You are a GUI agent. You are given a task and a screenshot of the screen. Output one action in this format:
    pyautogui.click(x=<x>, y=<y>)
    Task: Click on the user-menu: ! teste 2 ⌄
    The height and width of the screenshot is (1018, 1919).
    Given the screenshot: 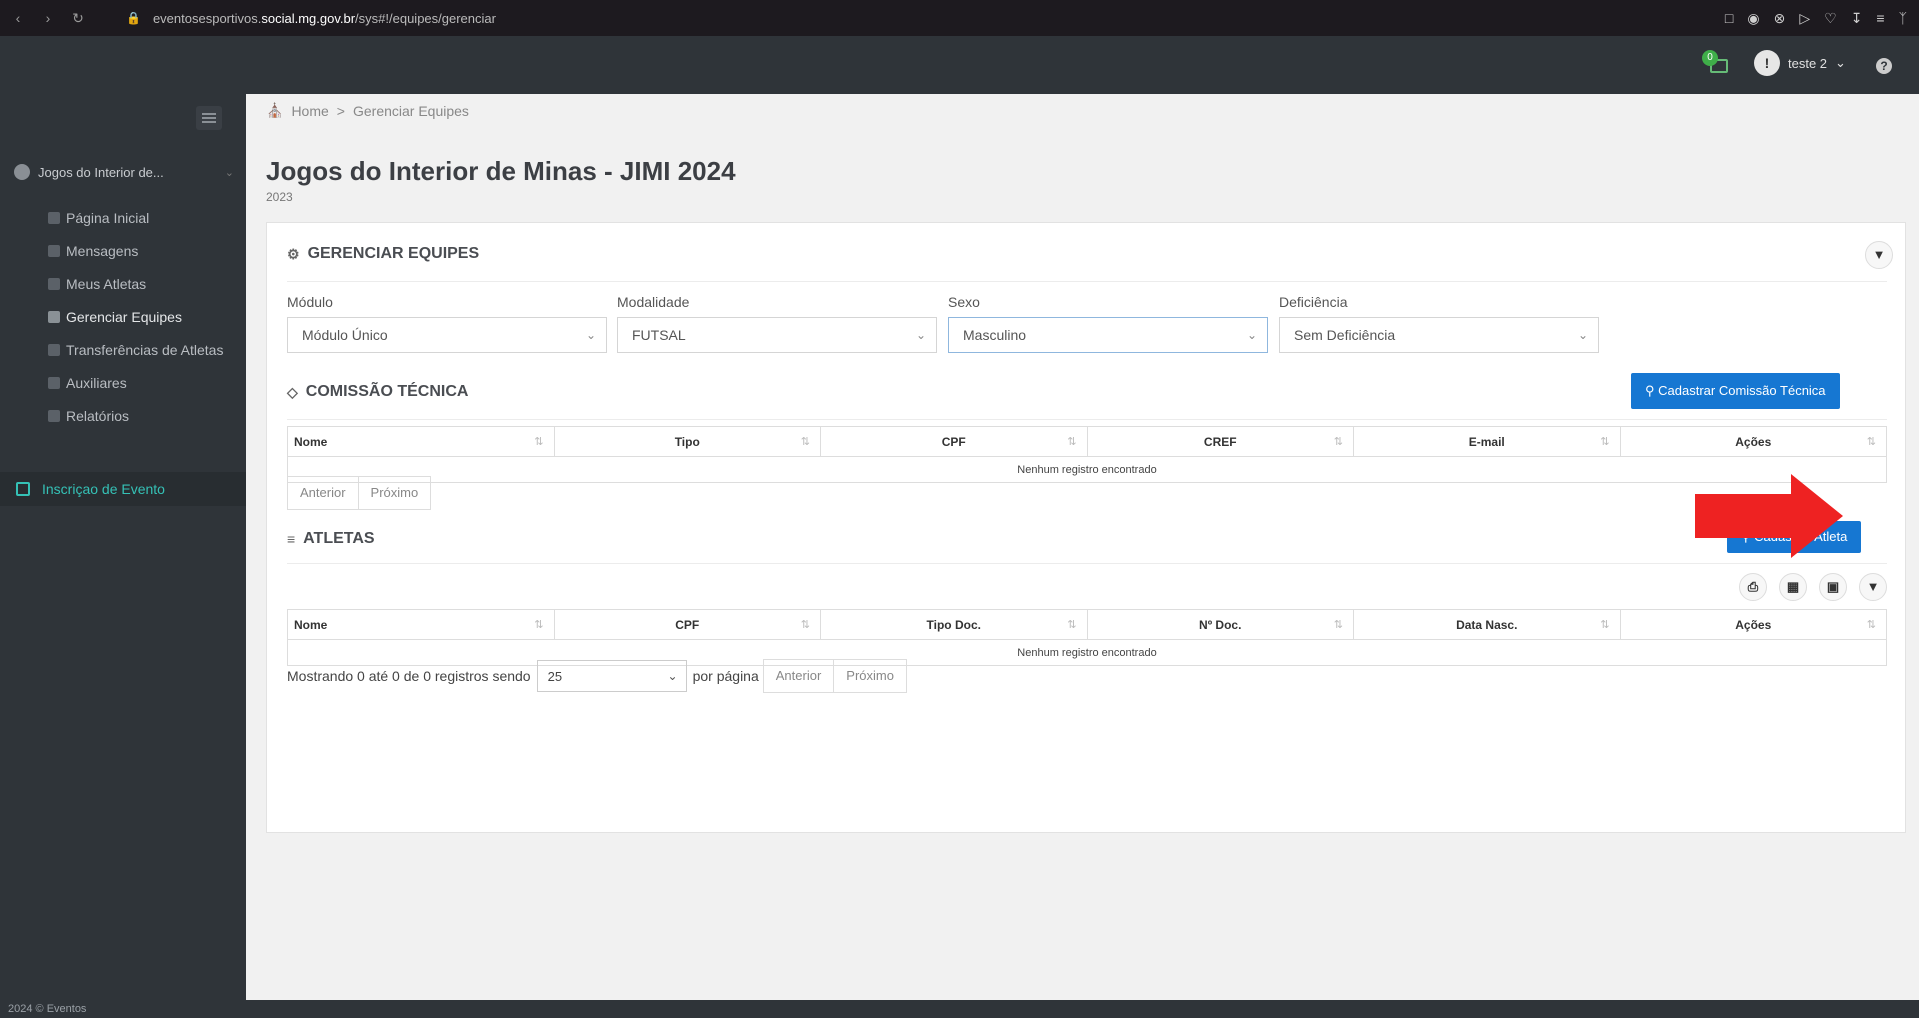 What is the action you would take?
    pyautogui.click(x=1800, y=63)
    